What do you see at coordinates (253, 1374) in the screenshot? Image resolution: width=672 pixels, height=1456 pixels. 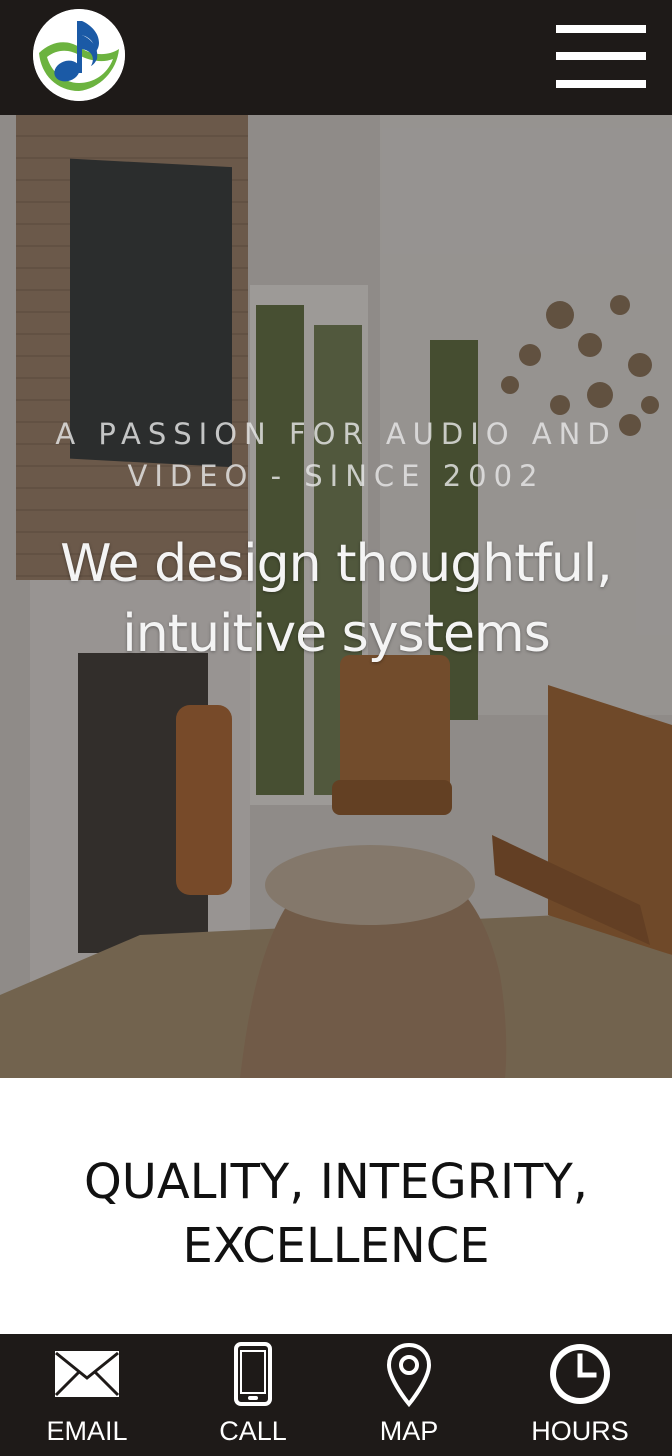 I see `phone-icon` at bounding box center [253, 1374].